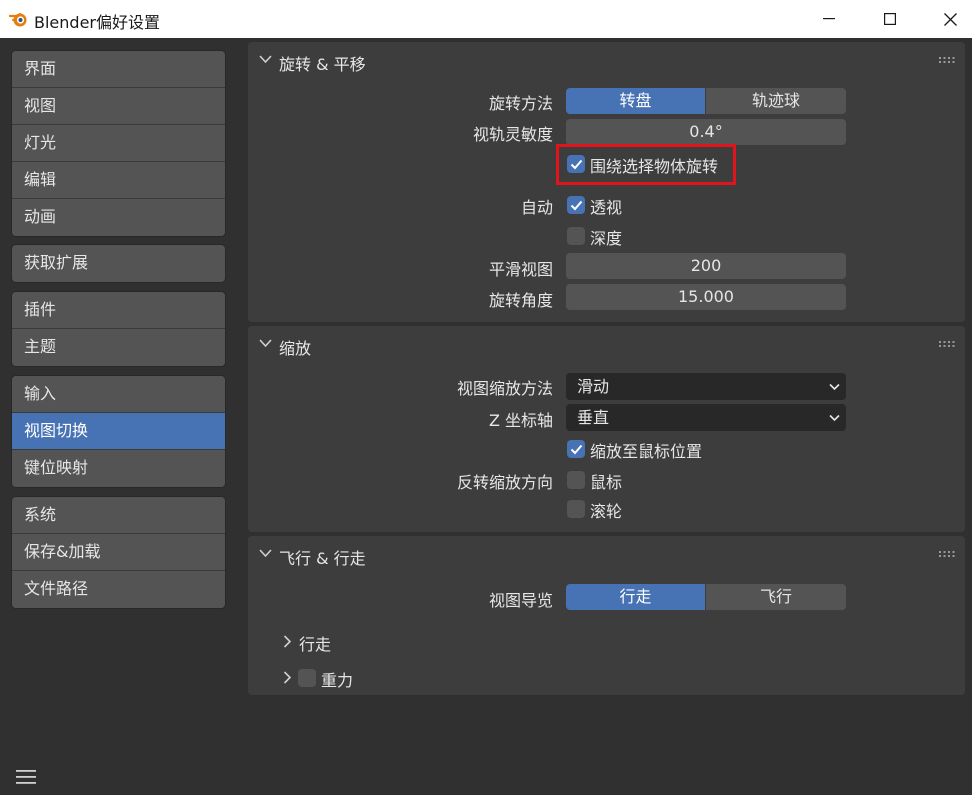  I want to click on zoom-method-value: 滑动, so click(593, 386).